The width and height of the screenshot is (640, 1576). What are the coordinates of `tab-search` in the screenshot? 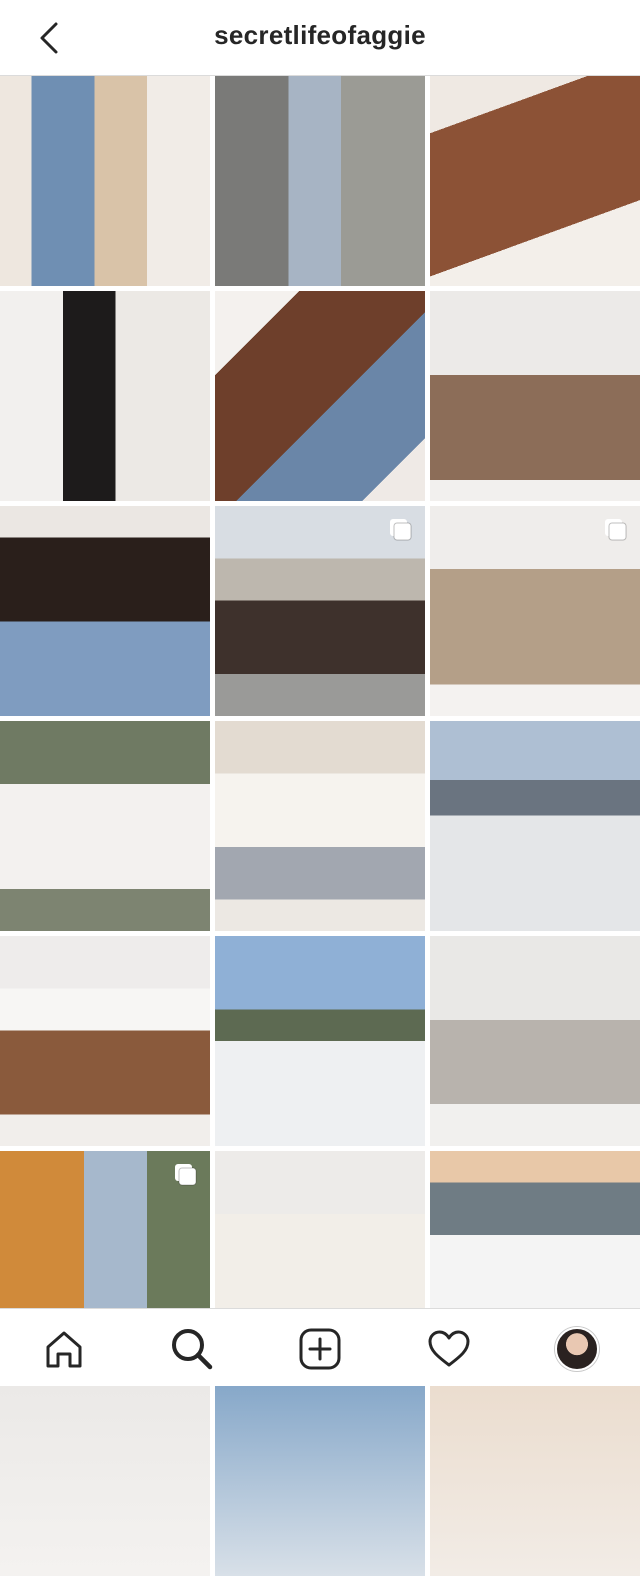 It's located at (192, 1349).